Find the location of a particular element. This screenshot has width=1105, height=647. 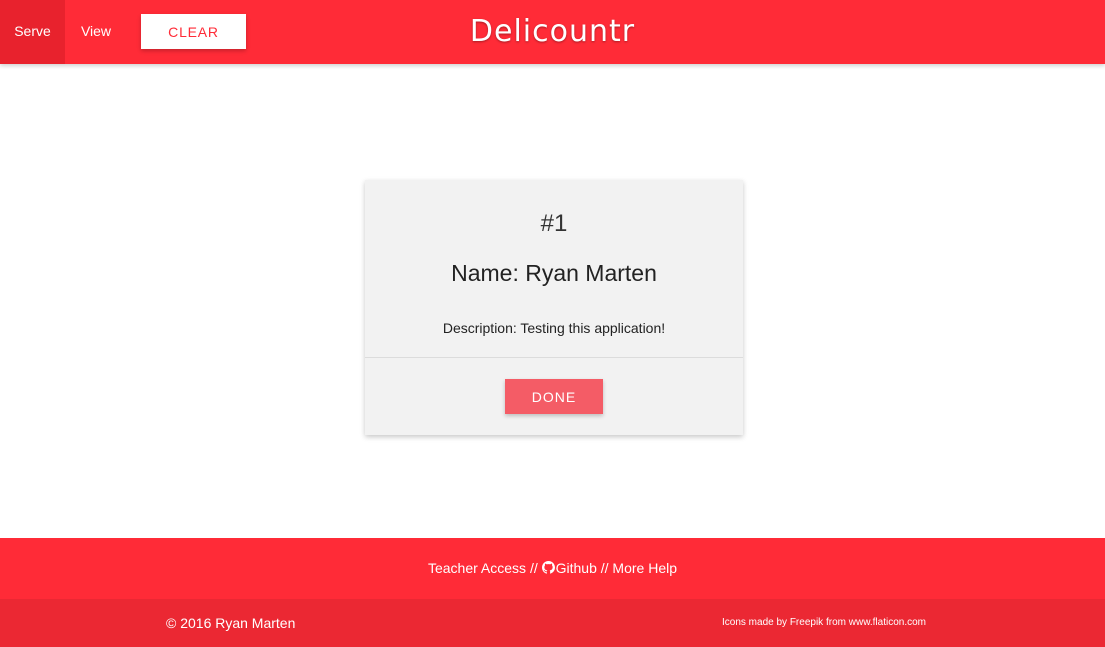

freepik-link: Freepik is located at coordinates (806, 622).